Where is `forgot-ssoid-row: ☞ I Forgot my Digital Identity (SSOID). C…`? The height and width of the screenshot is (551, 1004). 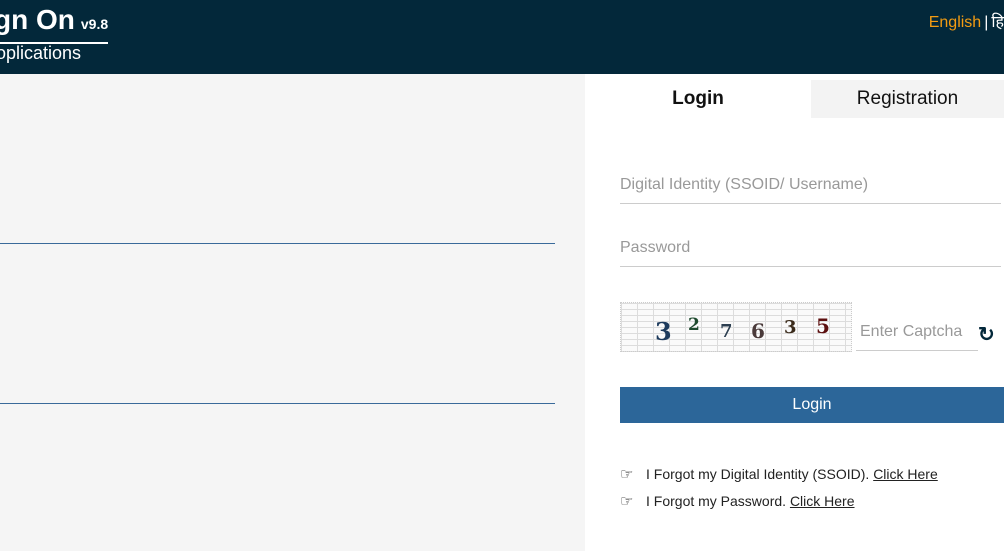
forgot-ssoid-row: ☞ I Forgot my Digital Identity (SSOID). C… is located at coordinates (779, 474).